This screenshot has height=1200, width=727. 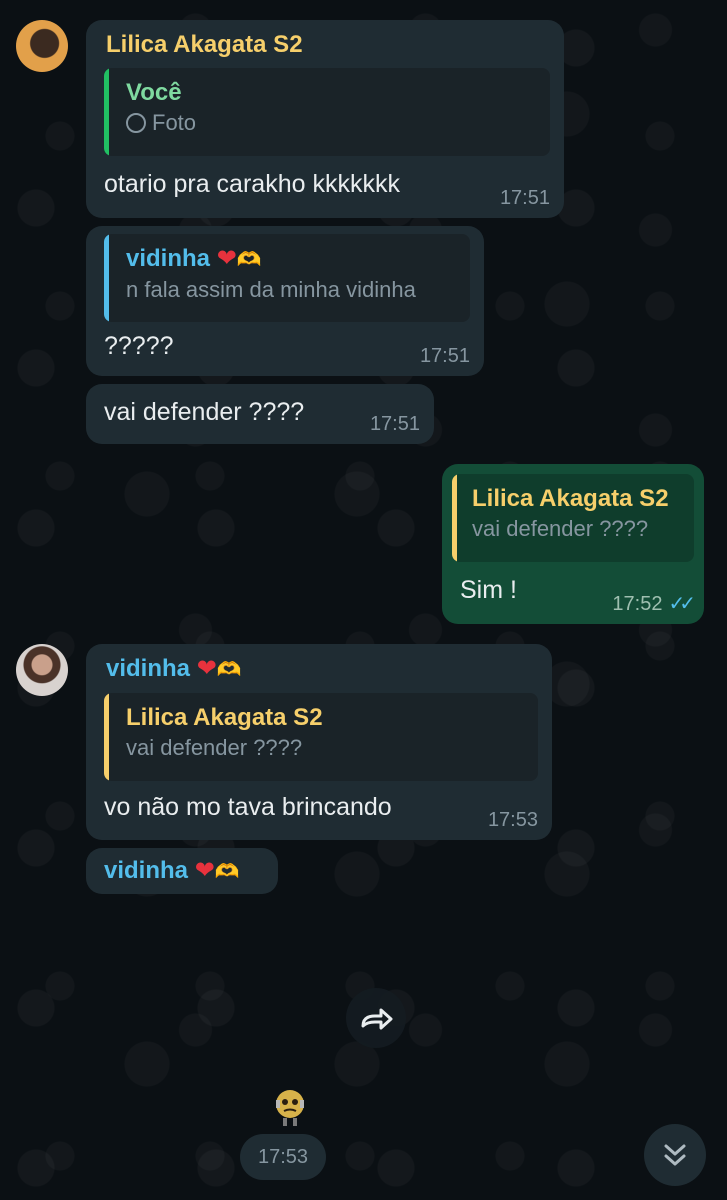 I want to click on sender-name: Lilica Akagata S2, so click(x=328, y=45).